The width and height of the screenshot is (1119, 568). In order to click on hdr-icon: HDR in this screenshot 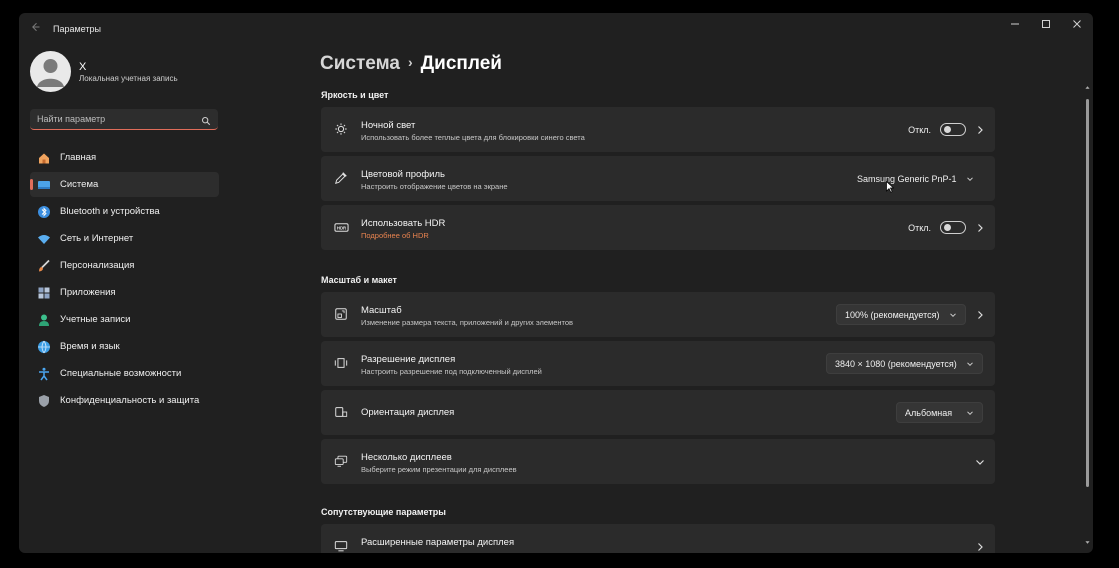, I will do `click(341, 227)`.